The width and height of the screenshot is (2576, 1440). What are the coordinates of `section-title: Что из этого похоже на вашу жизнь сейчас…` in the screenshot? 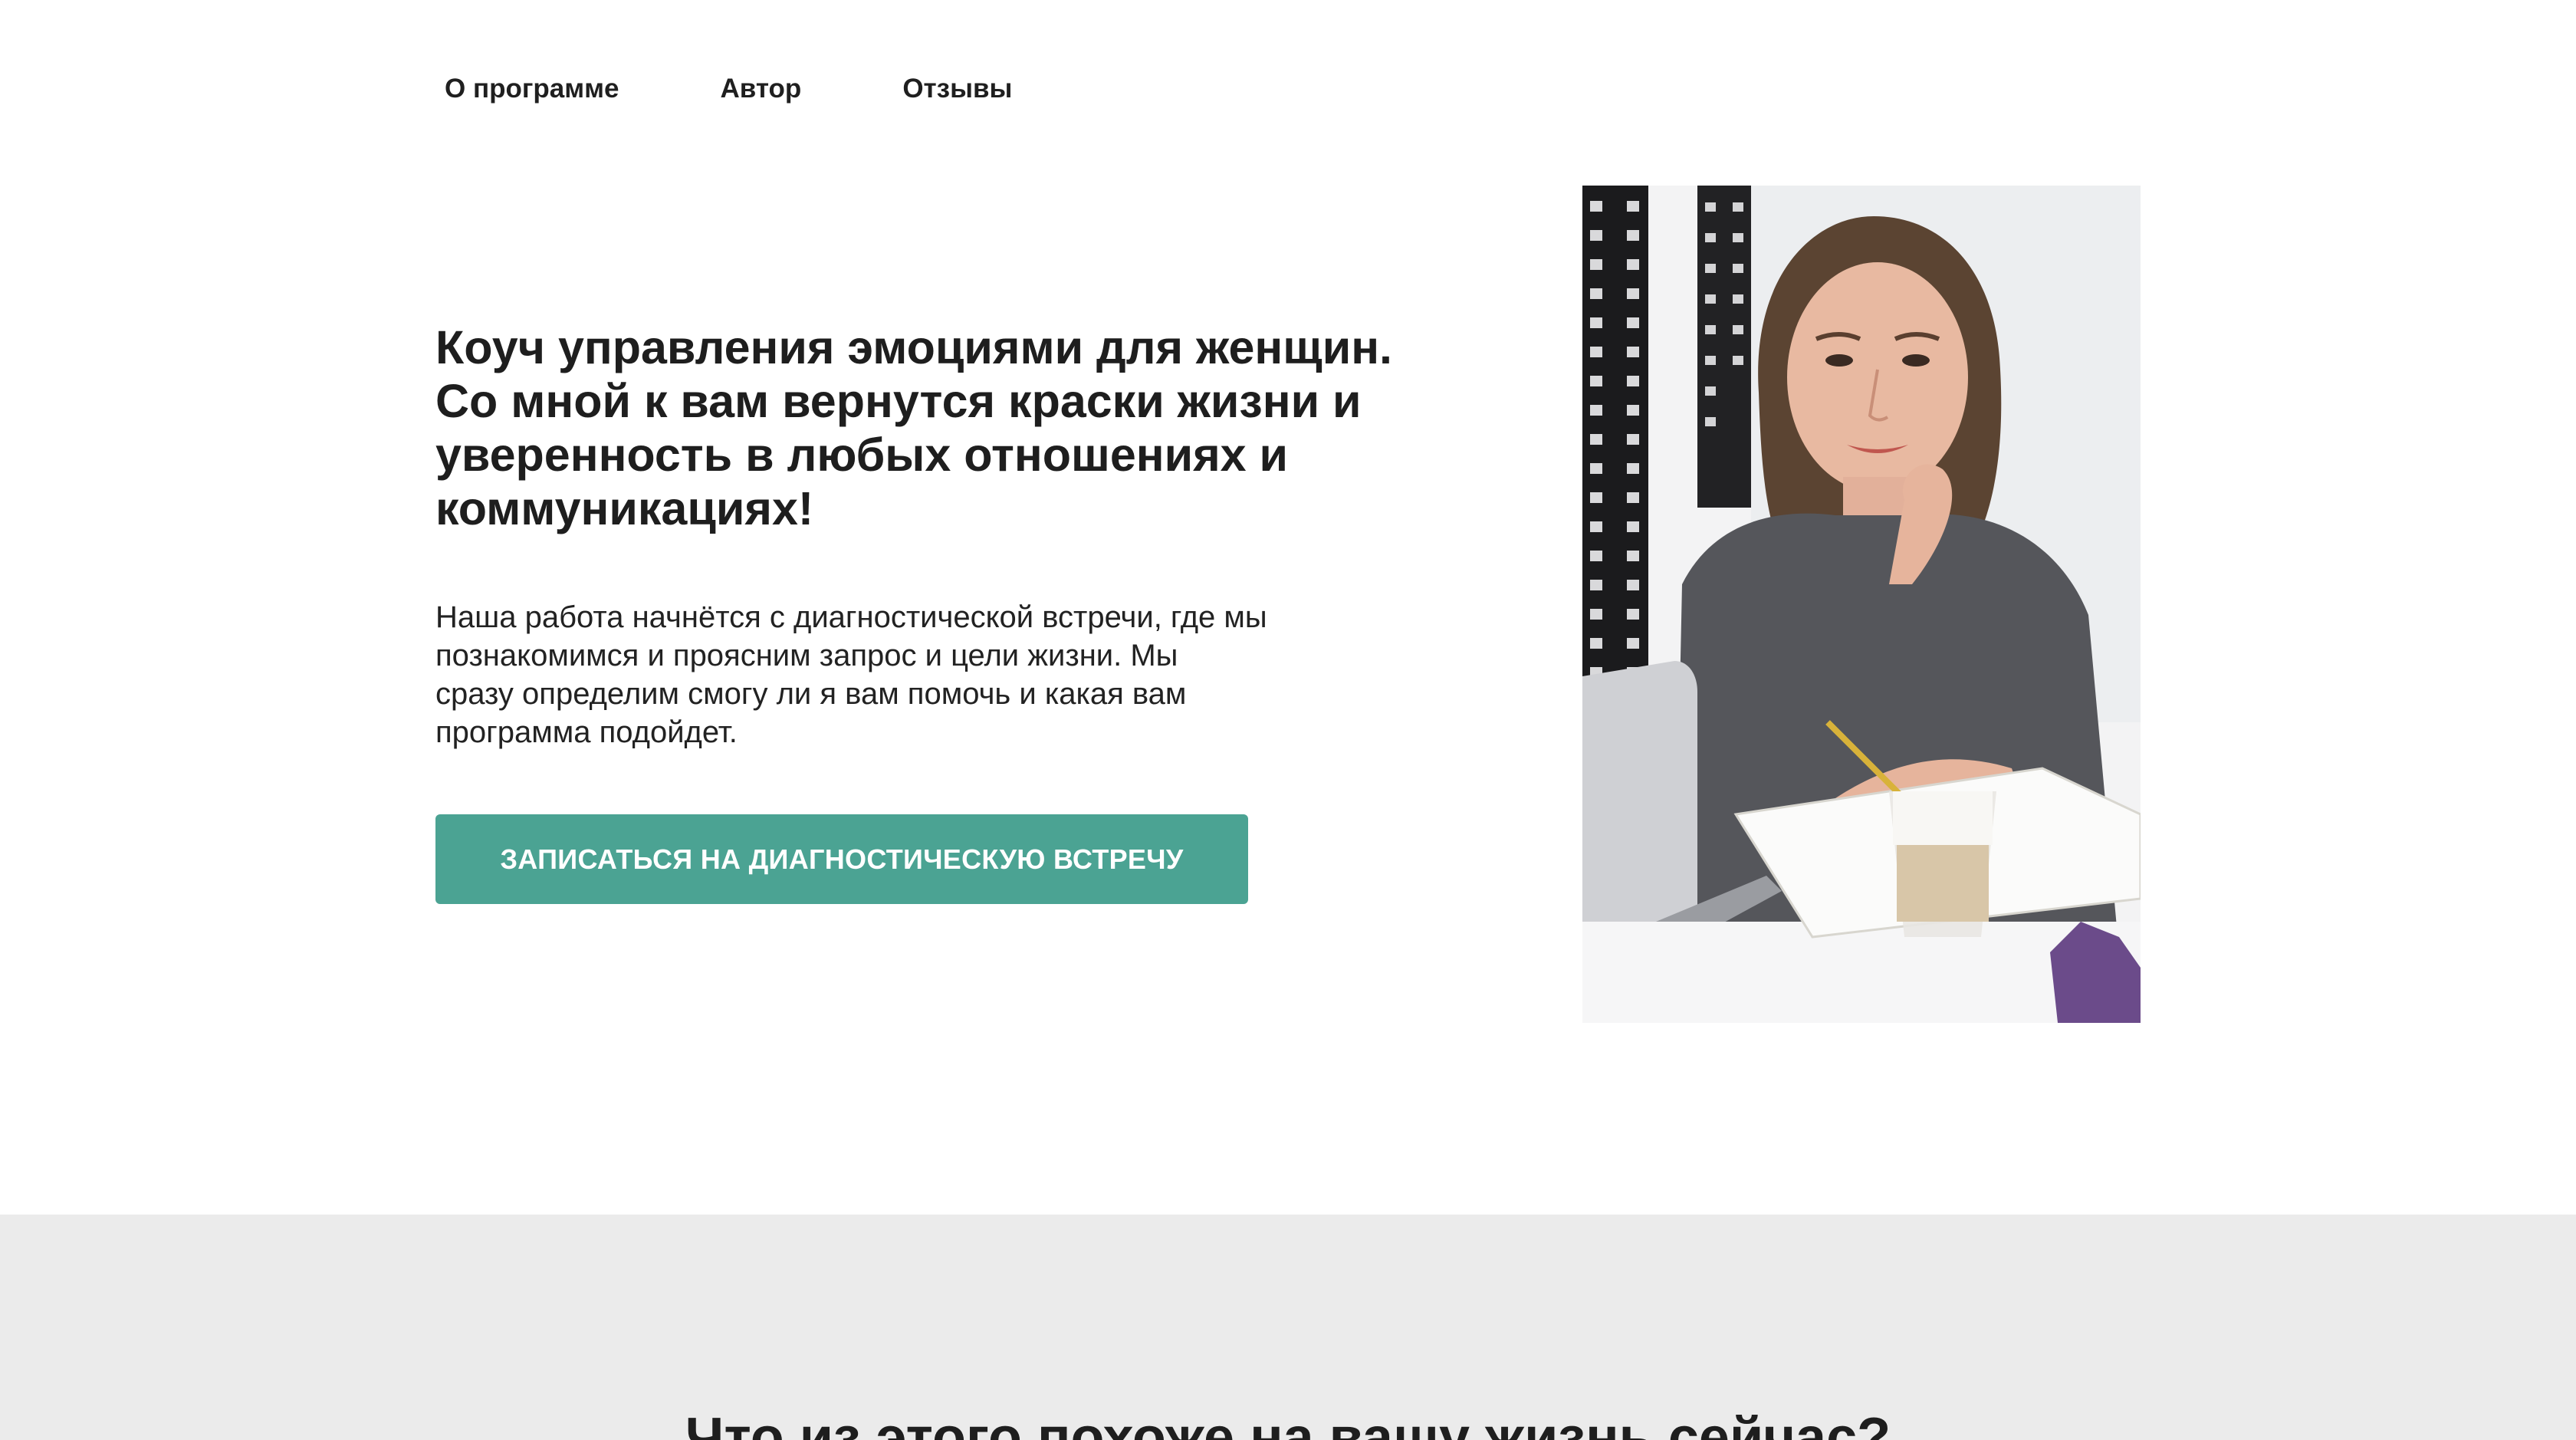 It's located at (1288, 1423).